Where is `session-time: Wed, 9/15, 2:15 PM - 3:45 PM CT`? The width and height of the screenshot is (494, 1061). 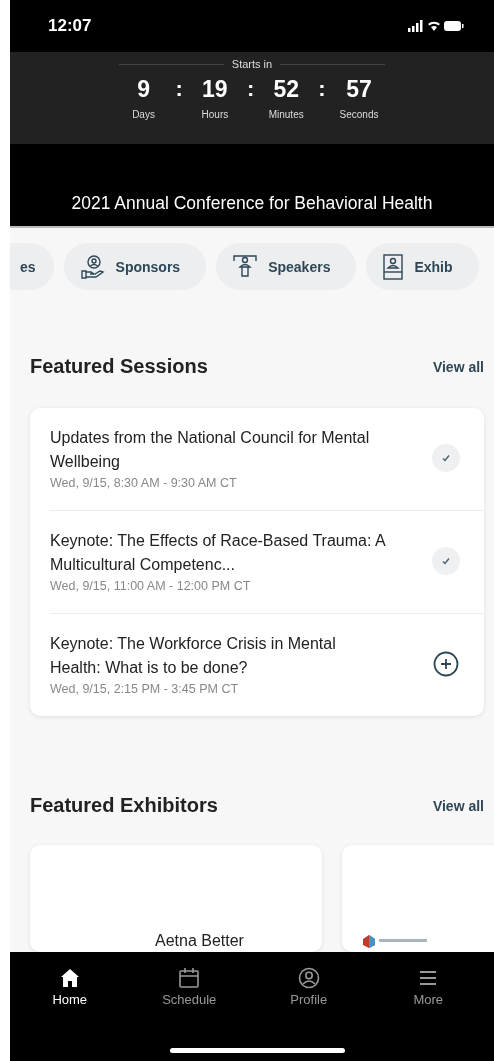 session-time: Wed, 9/15, 2:15 PM - 3:45 PM CT is located at coordinates (145, 689).